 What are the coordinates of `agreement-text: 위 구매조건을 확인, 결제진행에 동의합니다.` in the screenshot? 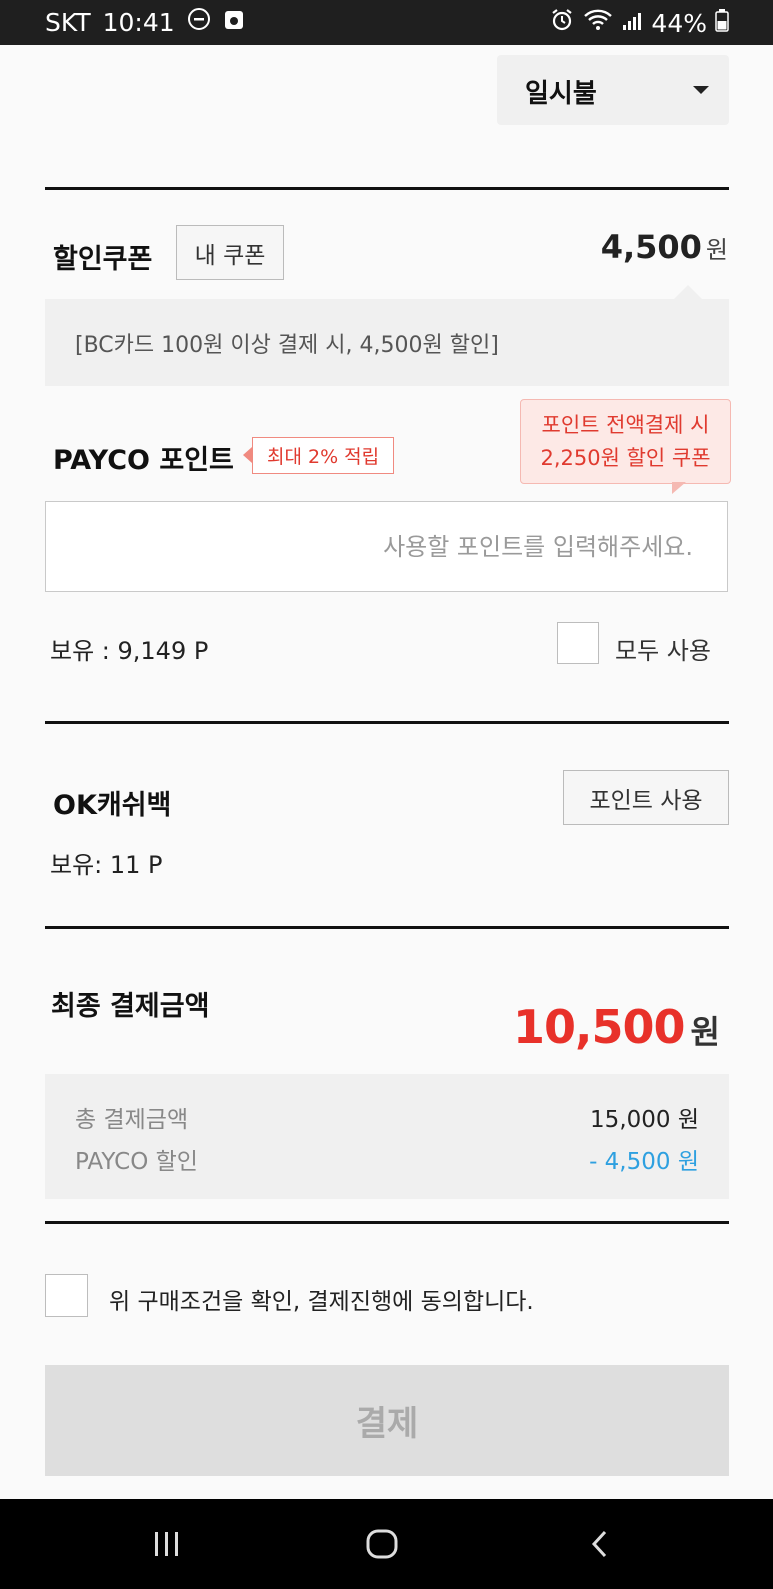 It's located at (321, 1299).